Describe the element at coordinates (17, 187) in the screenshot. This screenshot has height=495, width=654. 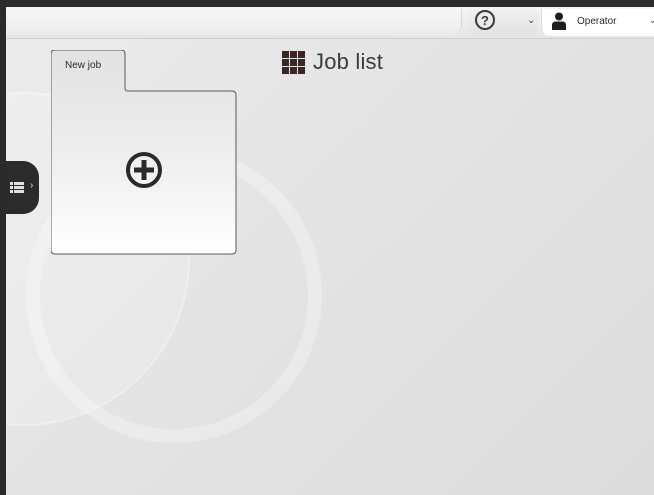
I see `list-icon` at that location.